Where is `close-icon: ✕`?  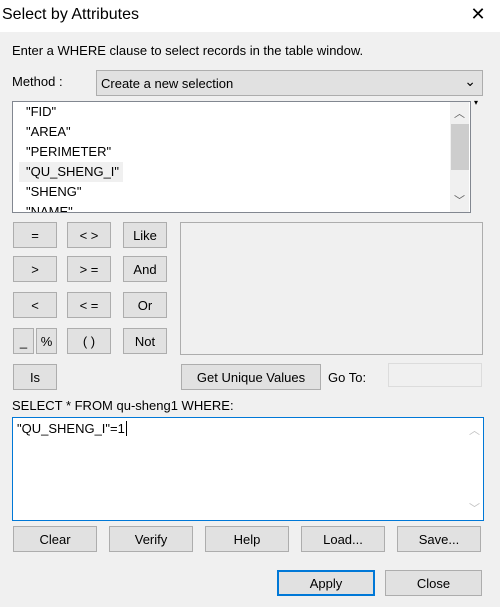 close-icon: ✕ is located at coordinates (478, 14).